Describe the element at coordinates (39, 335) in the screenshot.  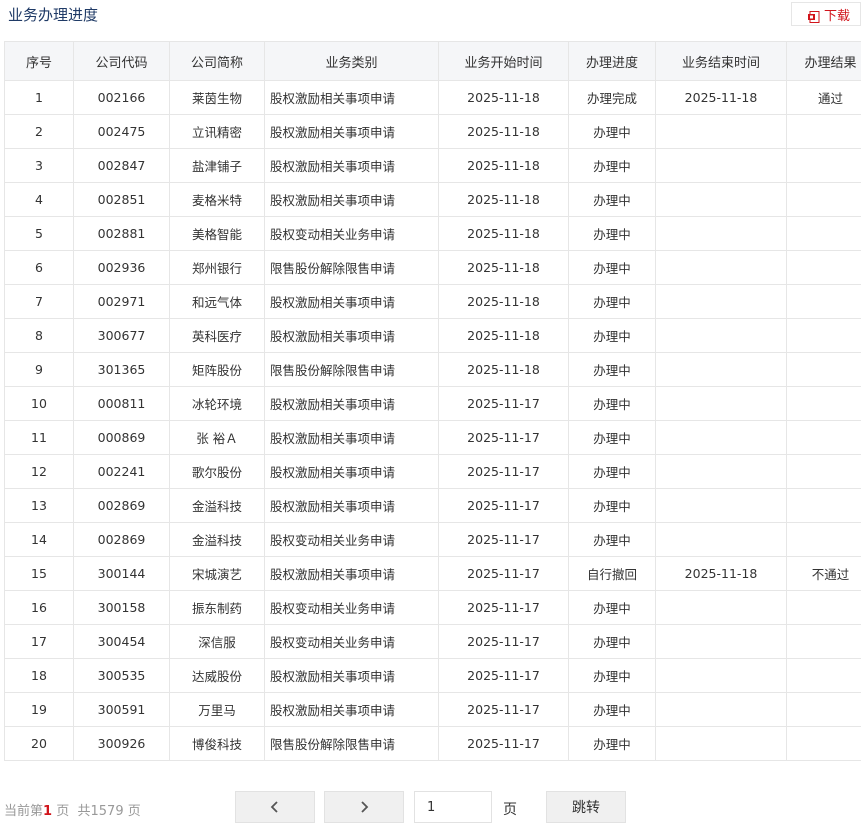
I see `cell-seq: 8` at that location.